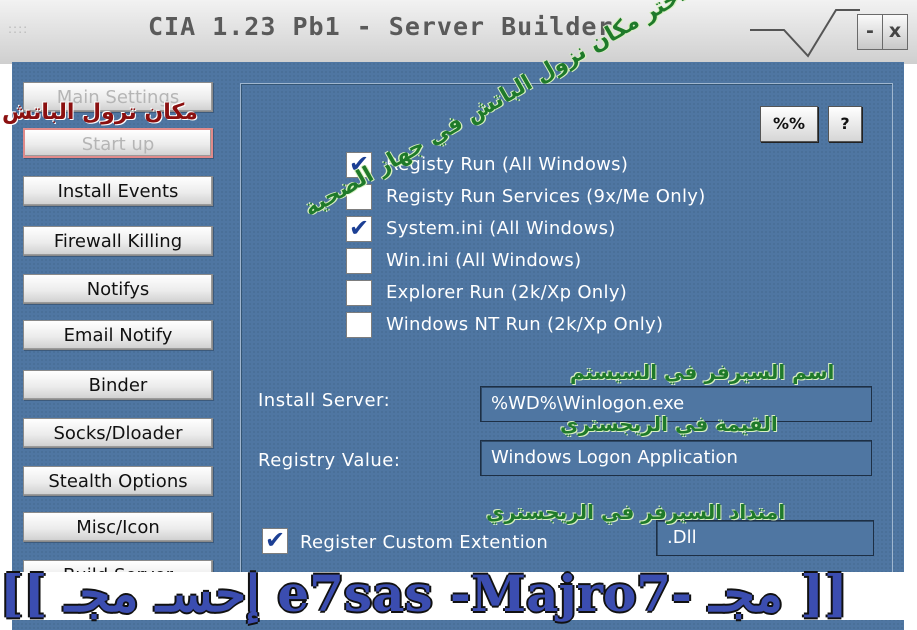  I want to click on custom-extension-checkbox: ✔, so click(275, 541).